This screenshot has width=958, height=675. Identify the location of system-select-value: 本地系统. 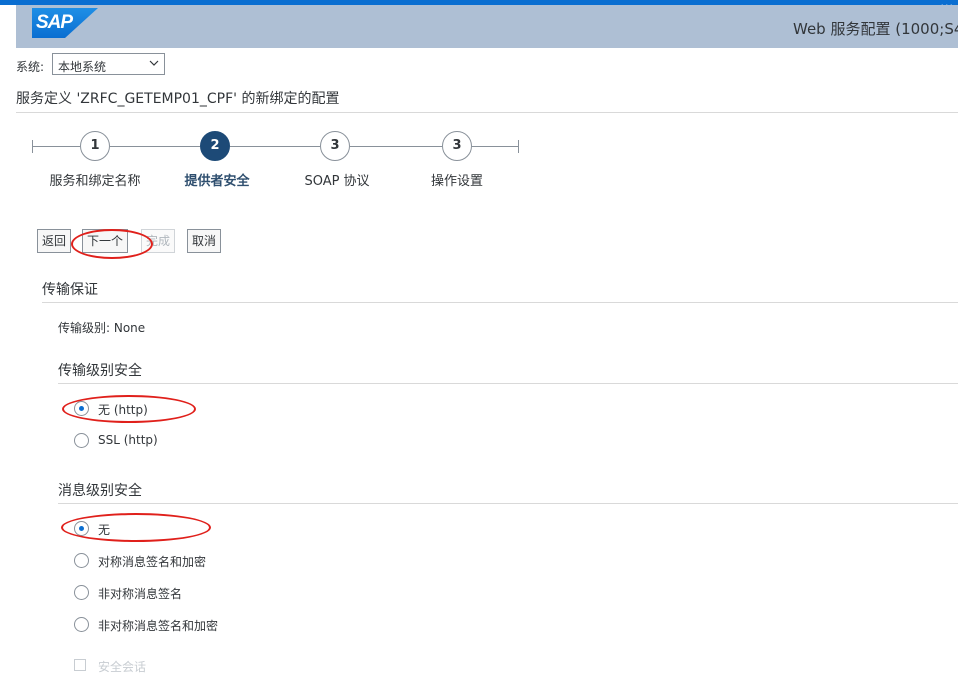
(82, 67).